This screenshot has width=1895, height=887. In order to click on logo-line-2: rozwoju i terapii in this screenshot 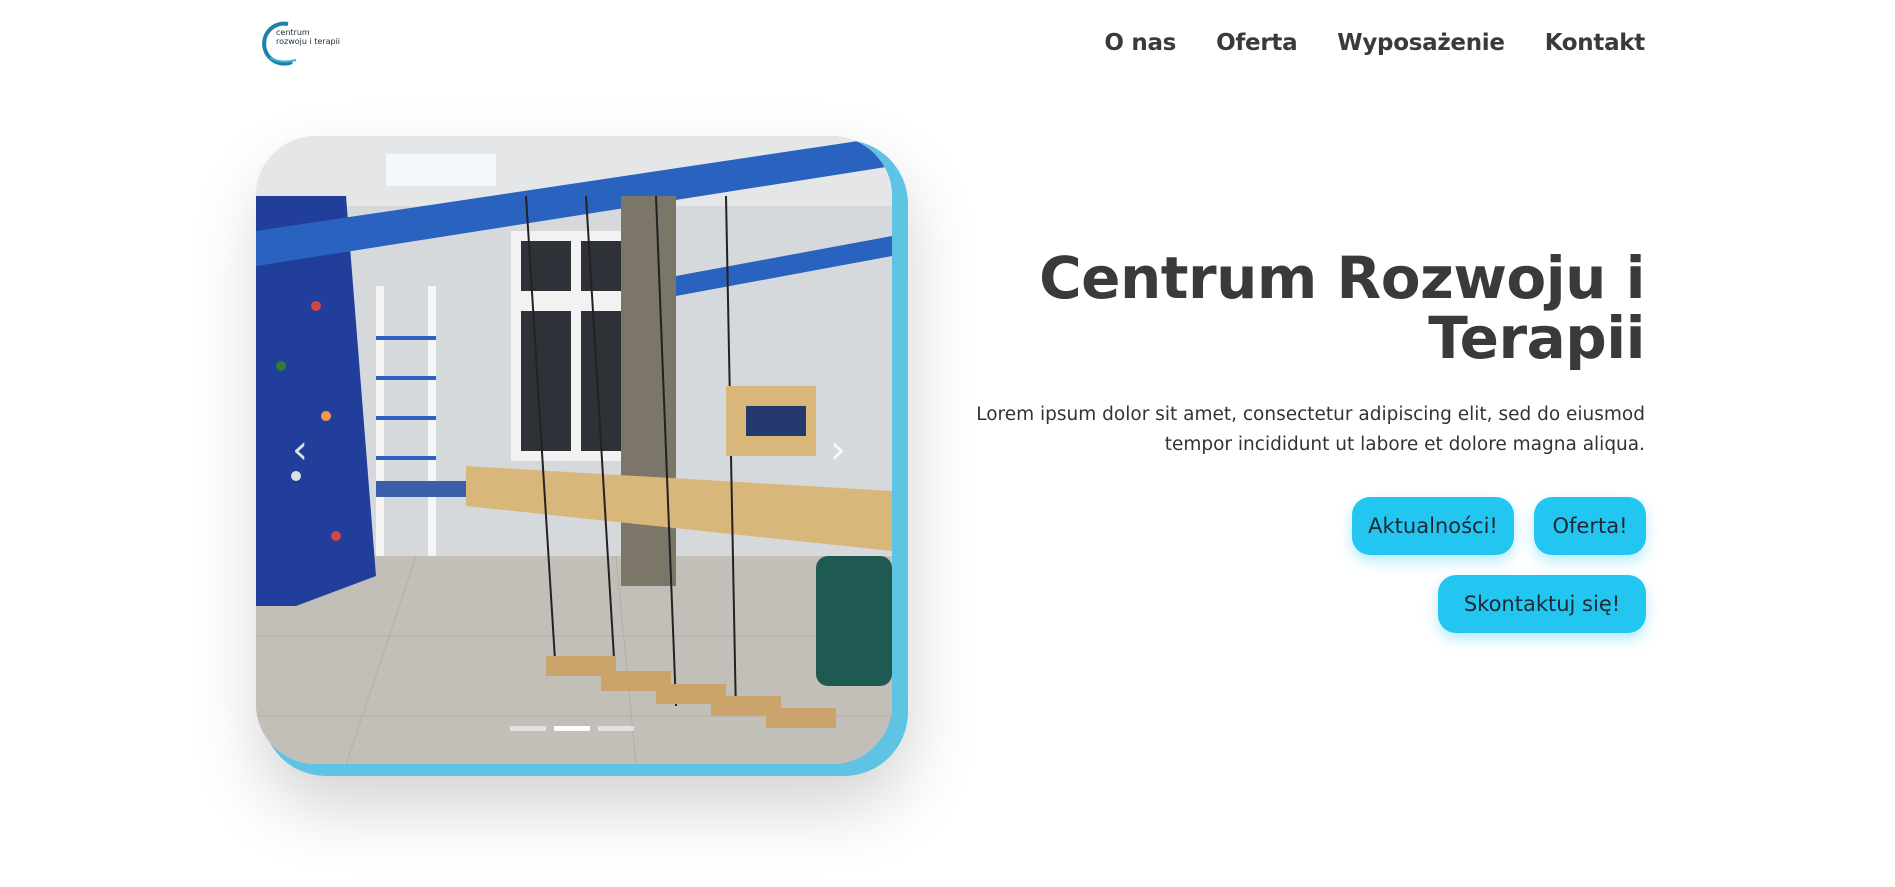, I will do `click(308, 41)`.